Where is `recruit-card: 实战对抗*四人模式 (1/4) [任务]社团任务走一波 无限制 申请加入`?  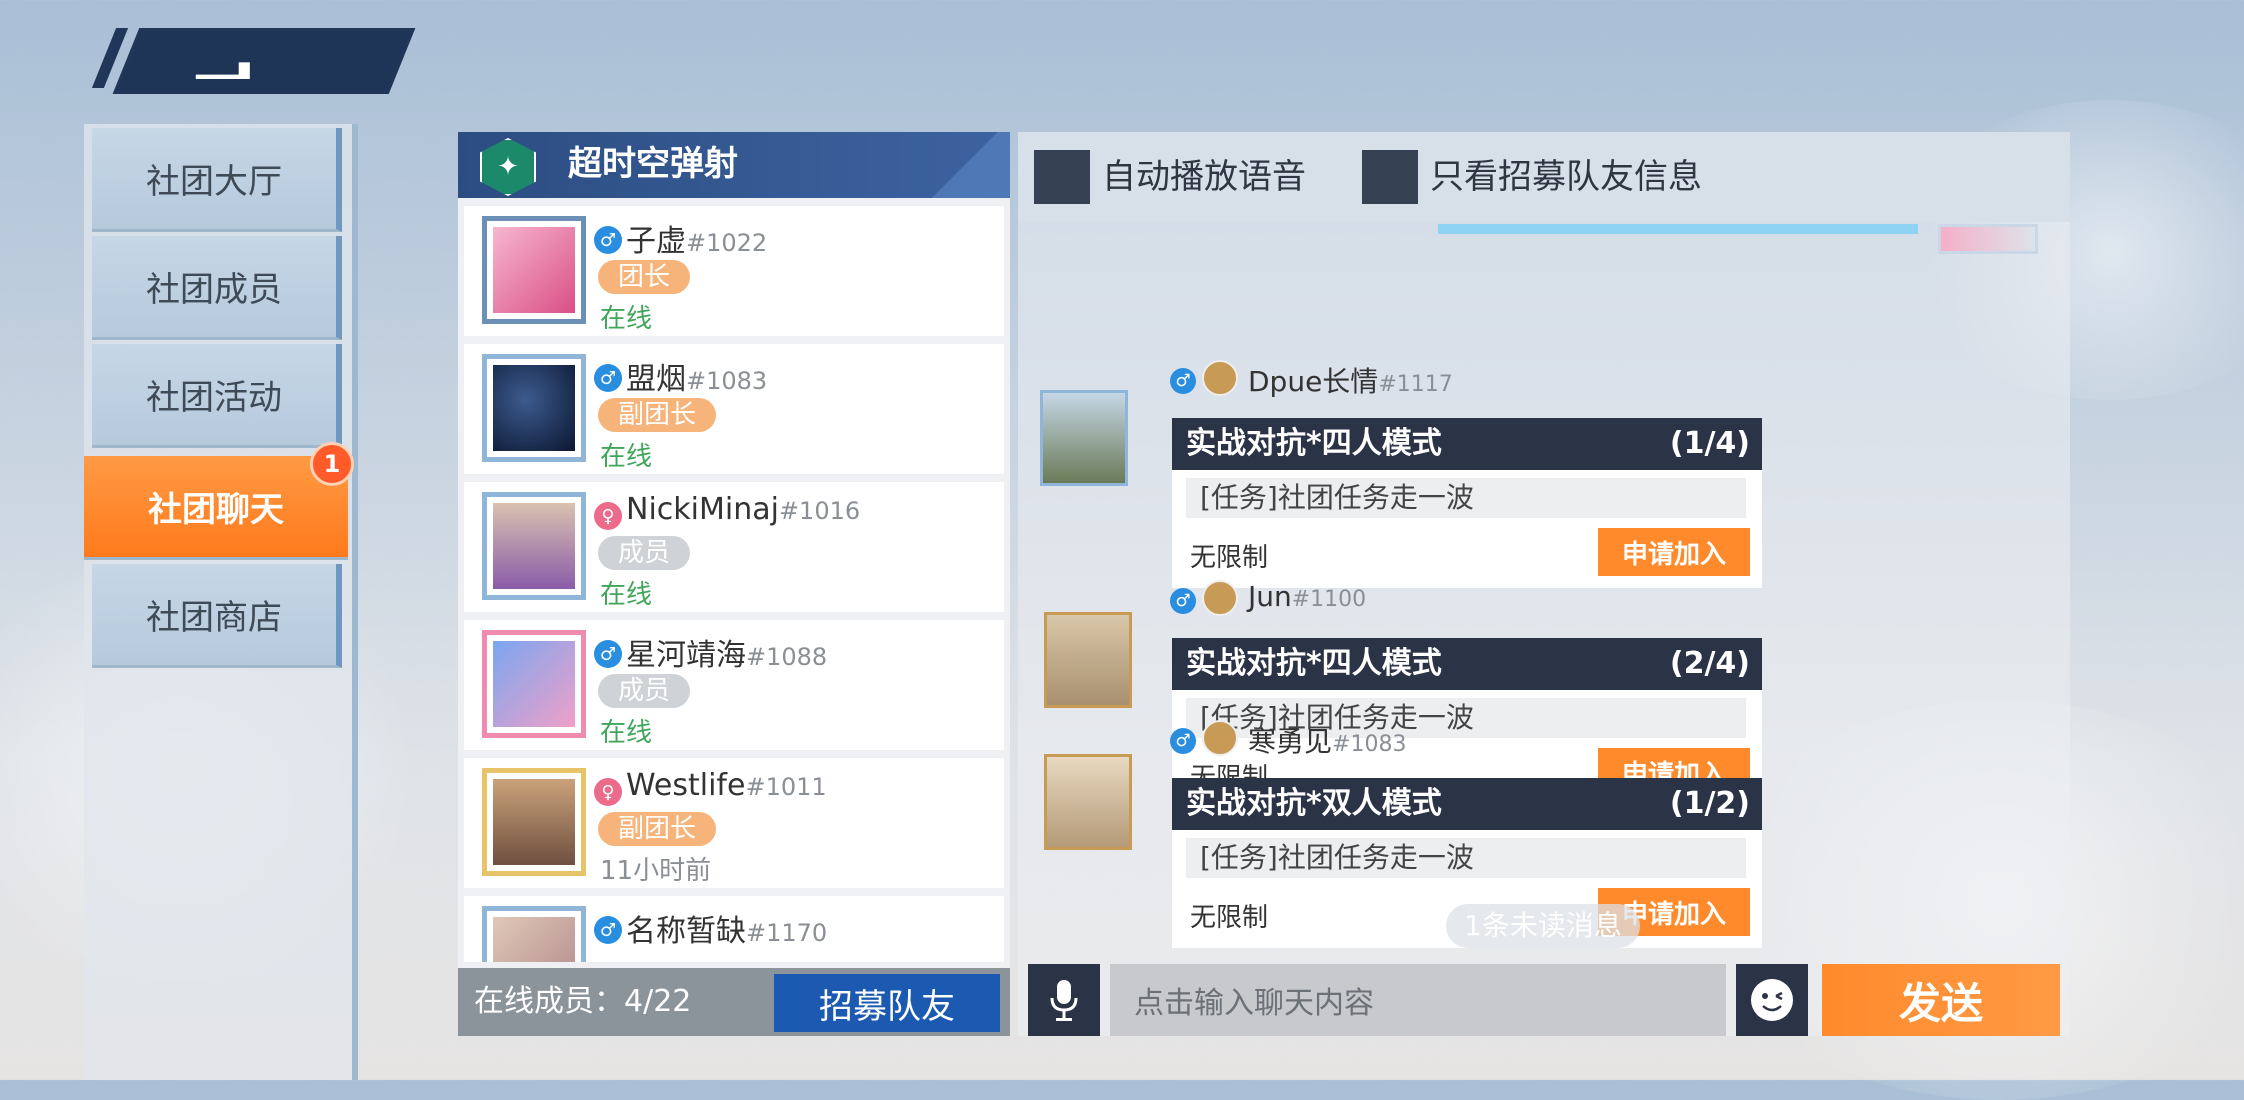 recruit-card: 实战对抗*四人模式 (1/4) [任务]社团任务走一波 无限制 申请加入 is located at coordinates (1467, 503).